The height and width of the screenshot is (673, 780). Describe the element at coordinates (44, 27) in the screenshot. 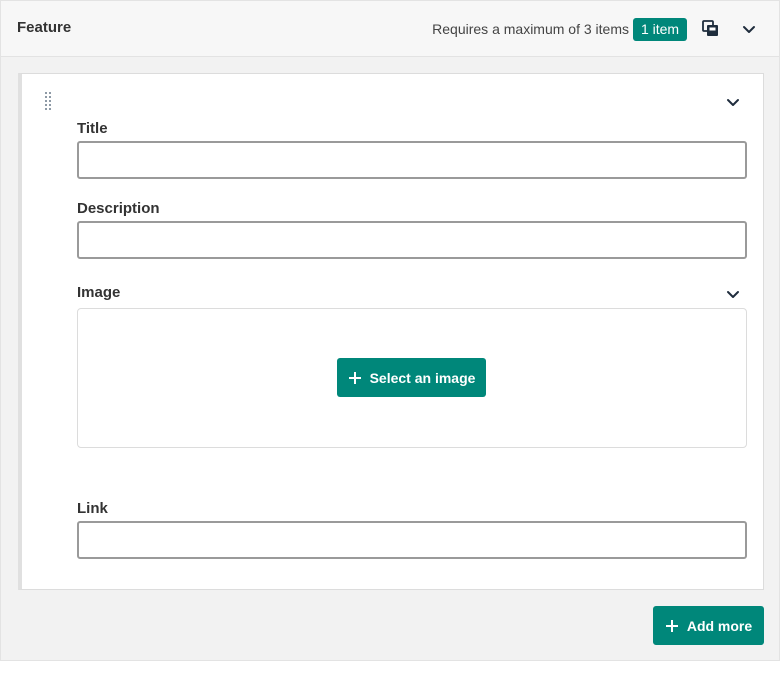

I see `panel-title: Feature` at that location.